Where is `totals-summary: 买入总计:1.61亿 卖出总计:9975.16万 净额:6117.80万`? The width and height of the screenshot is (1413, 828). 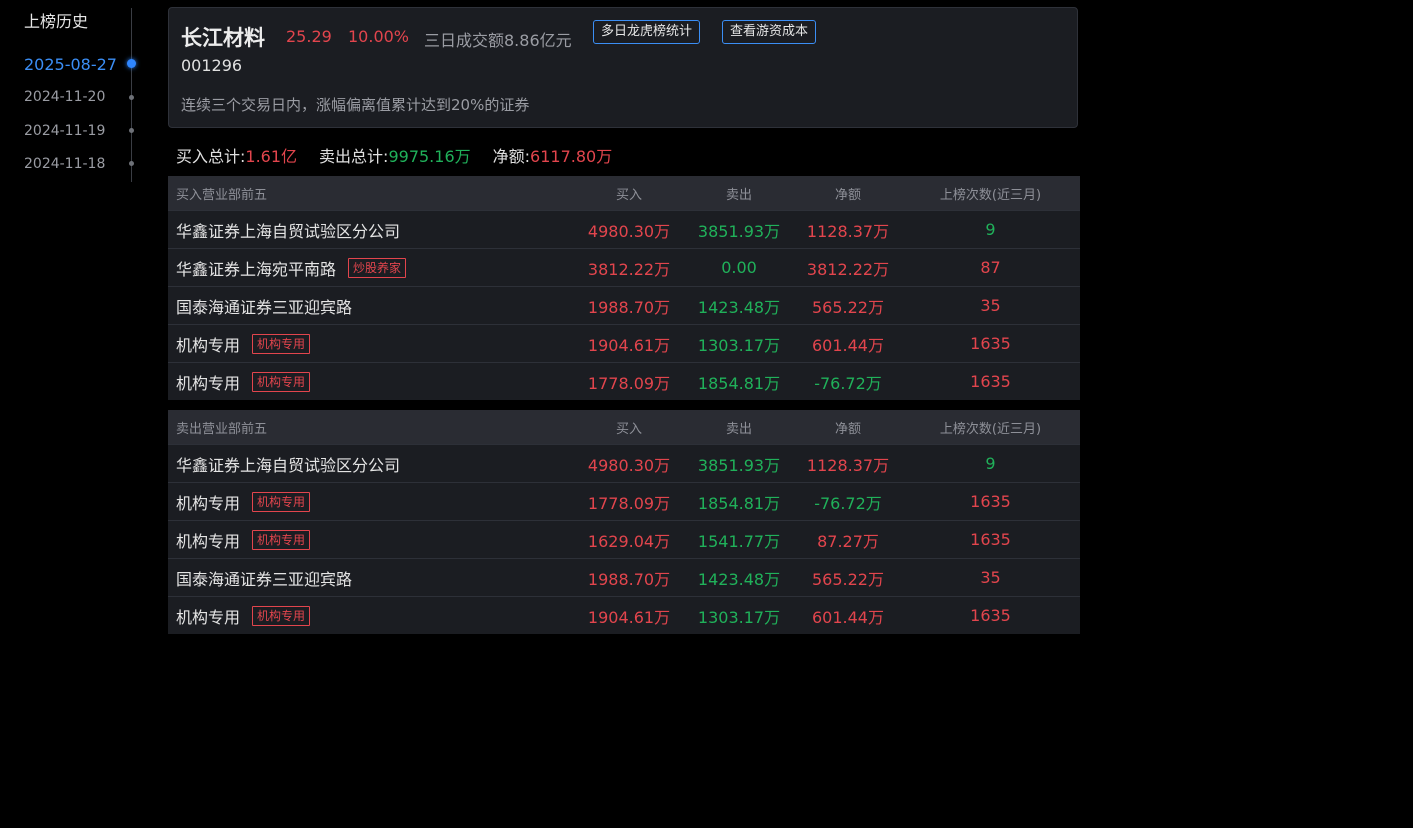
totals-summary: 买入总计:1.61亿 卖出总计:9975.16万 净额:6117.80万 is located at coordinates (394, 155).